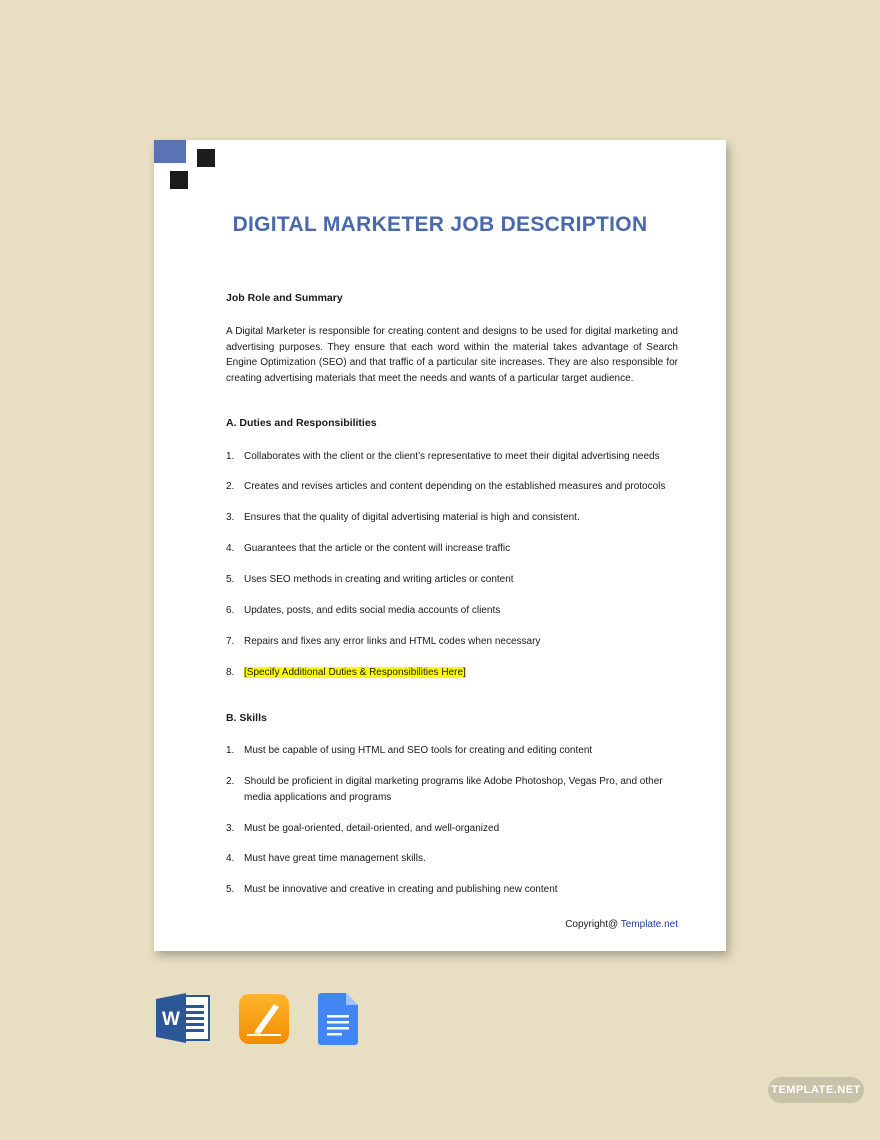 This screenshot has width=880, height=1140. I want to click on list-number: 8., so click(230, 672).